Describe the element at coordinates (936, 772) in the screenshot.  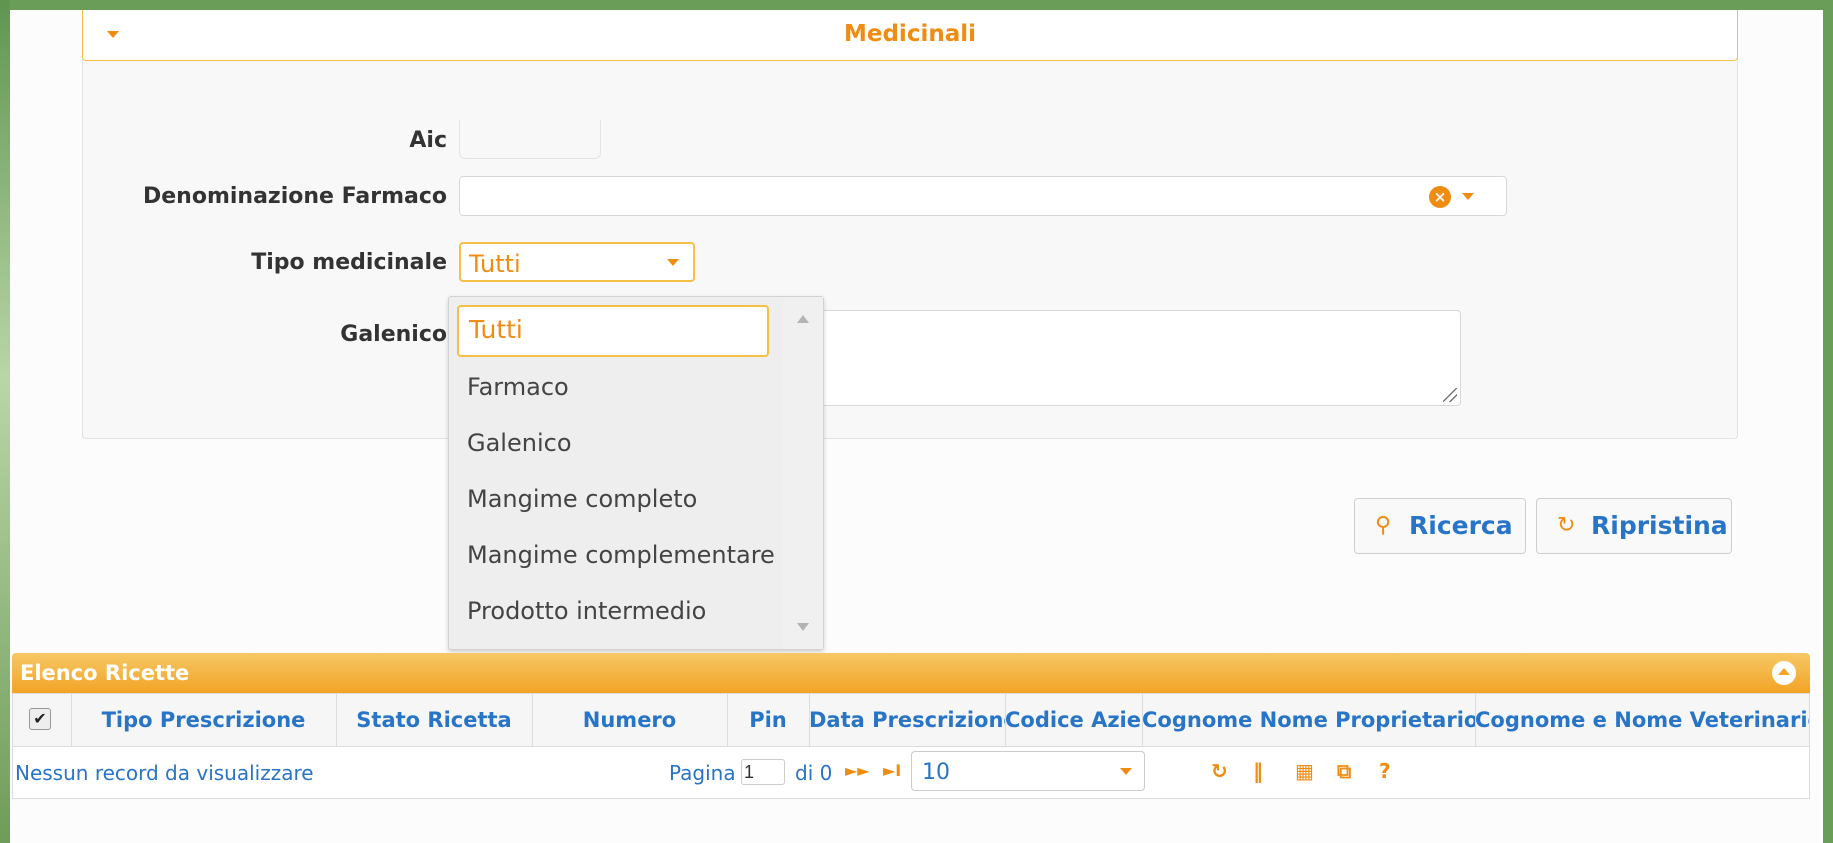
I see `rows-per-page-value: 10` at that location.